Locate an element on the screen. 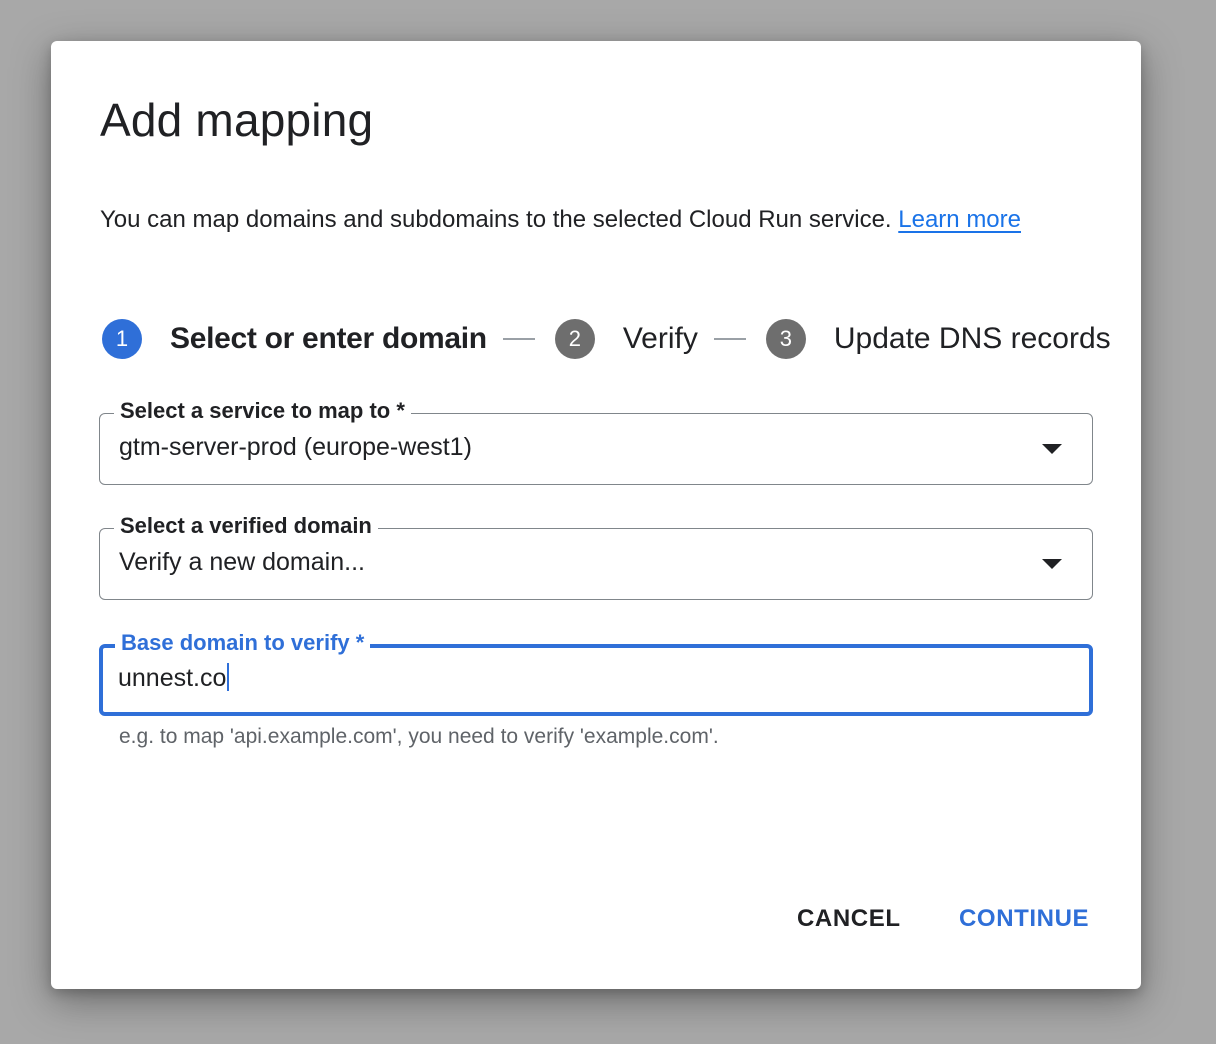  step-2-circle: 2 is located at coordinates (574, 339).